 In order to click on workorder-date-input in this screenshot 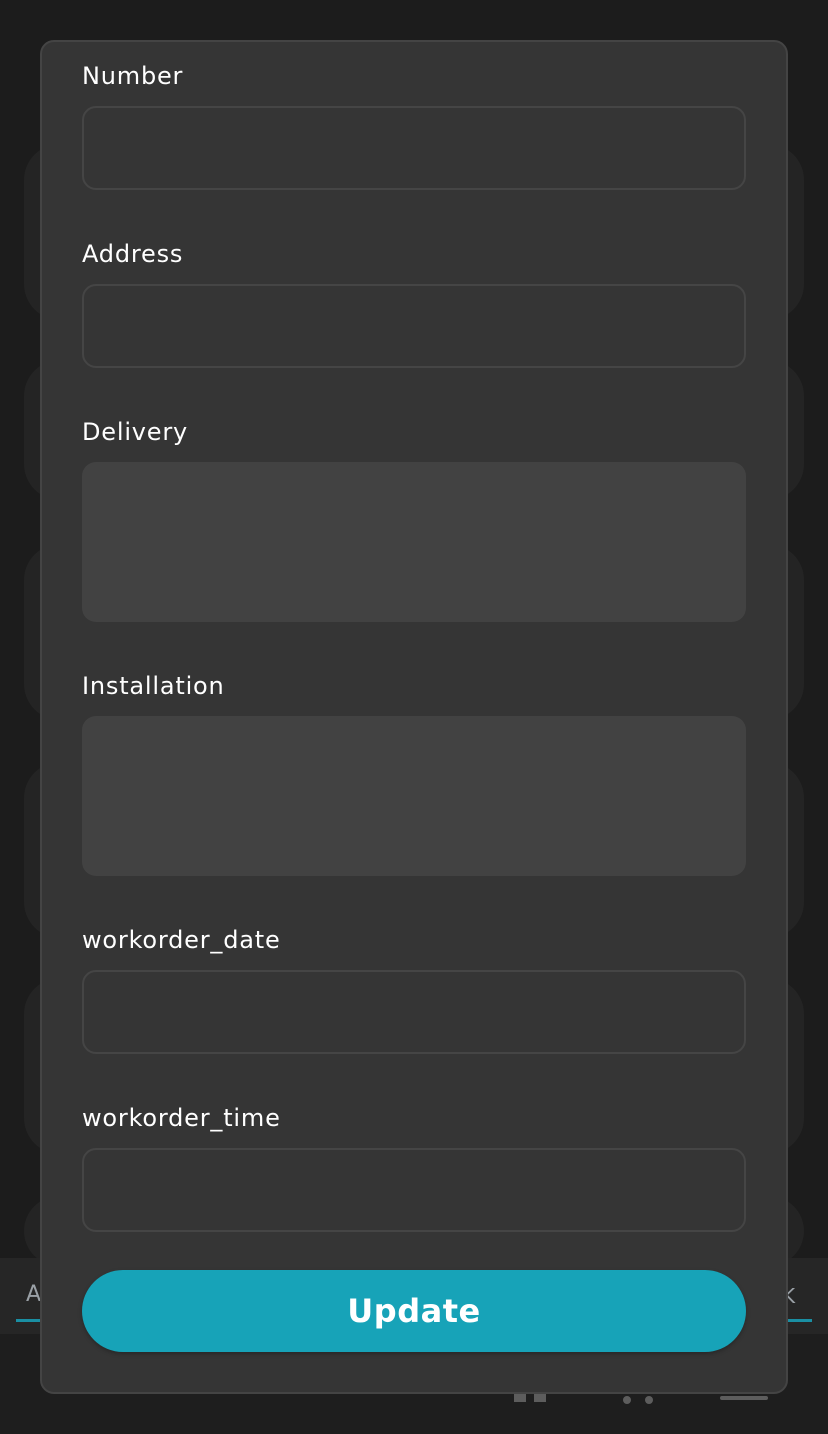, I will do `click(414, 1012)`.